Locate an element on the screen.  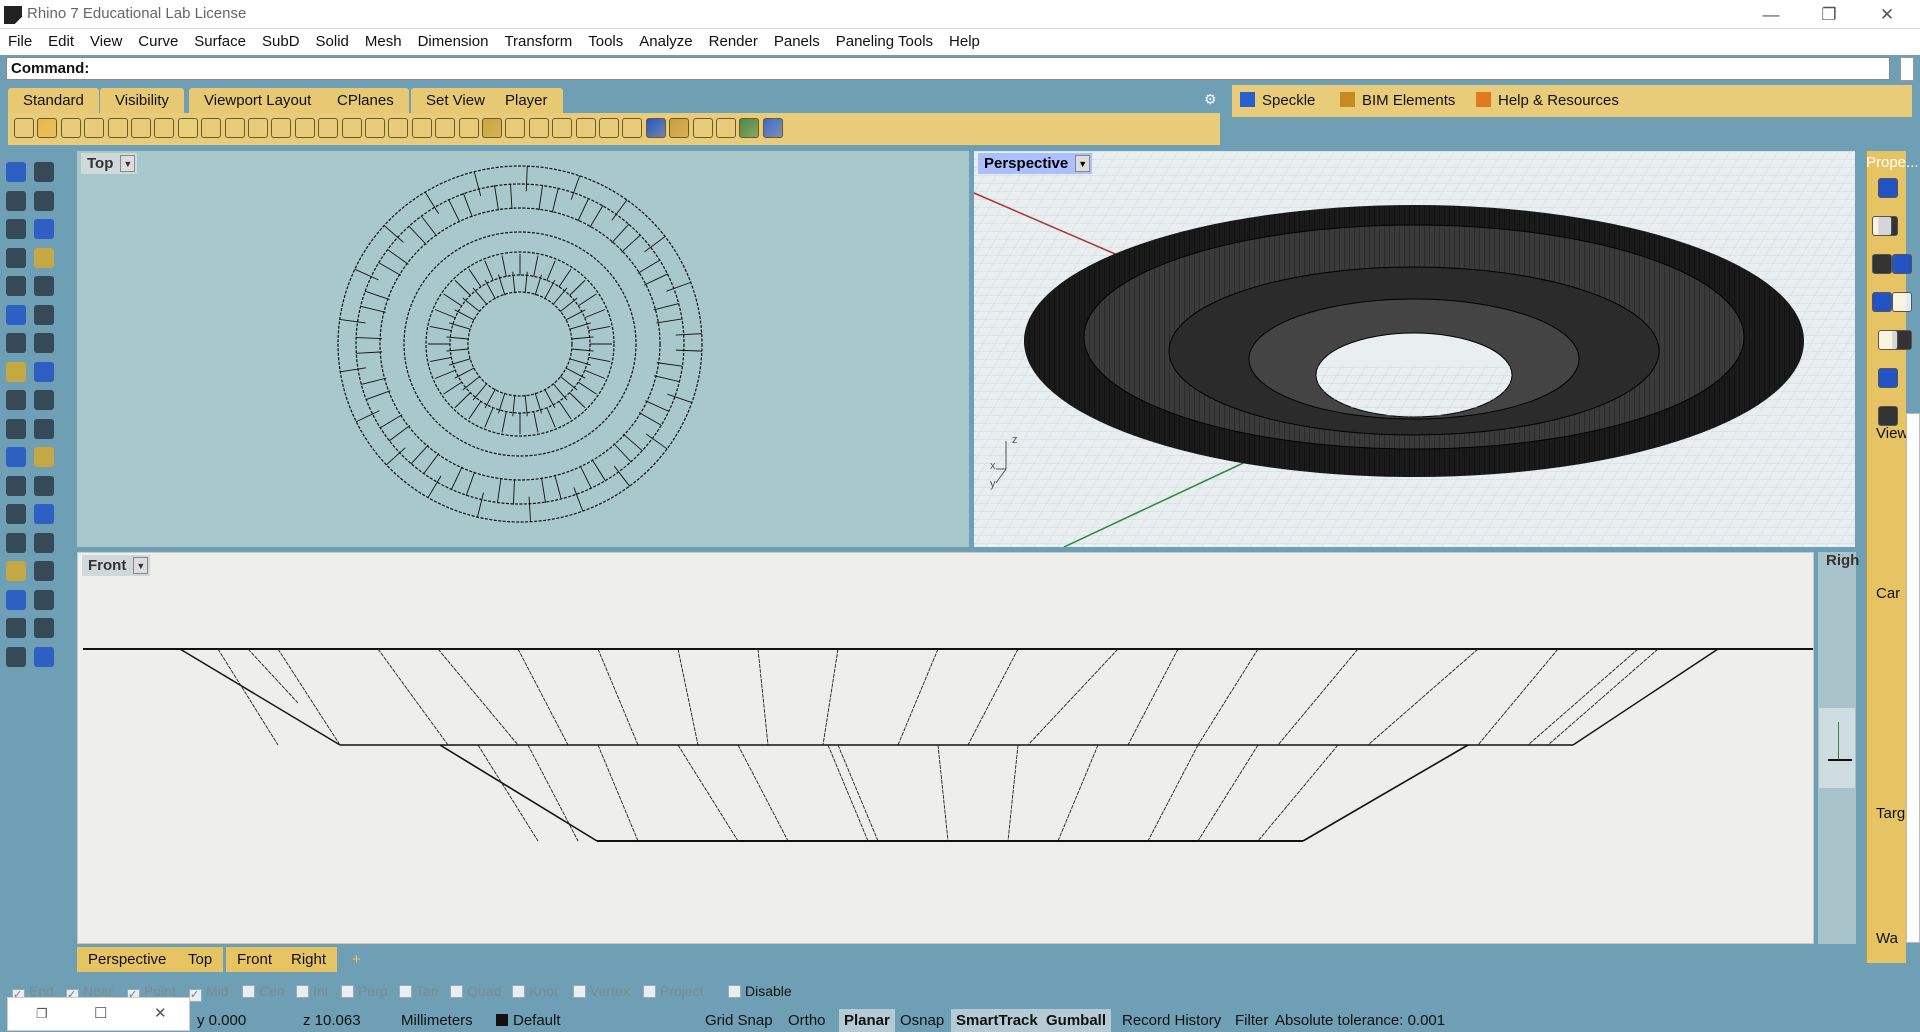
cplane-icon is located at coordinates (468, 128).